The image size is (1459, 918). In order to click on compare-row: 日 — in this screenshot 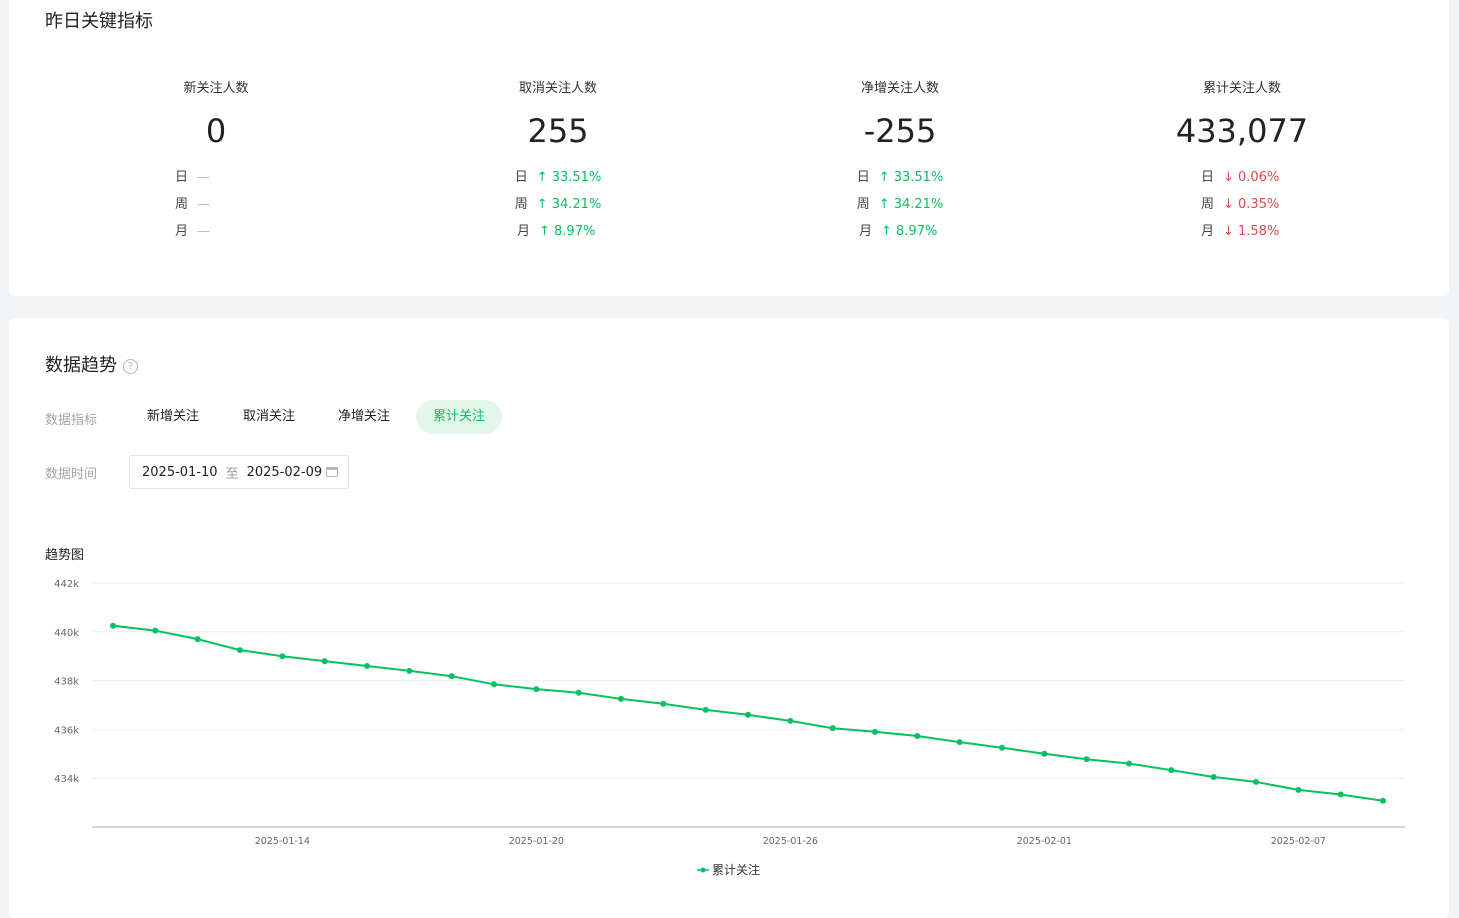, I will do `click(216, 177)`.